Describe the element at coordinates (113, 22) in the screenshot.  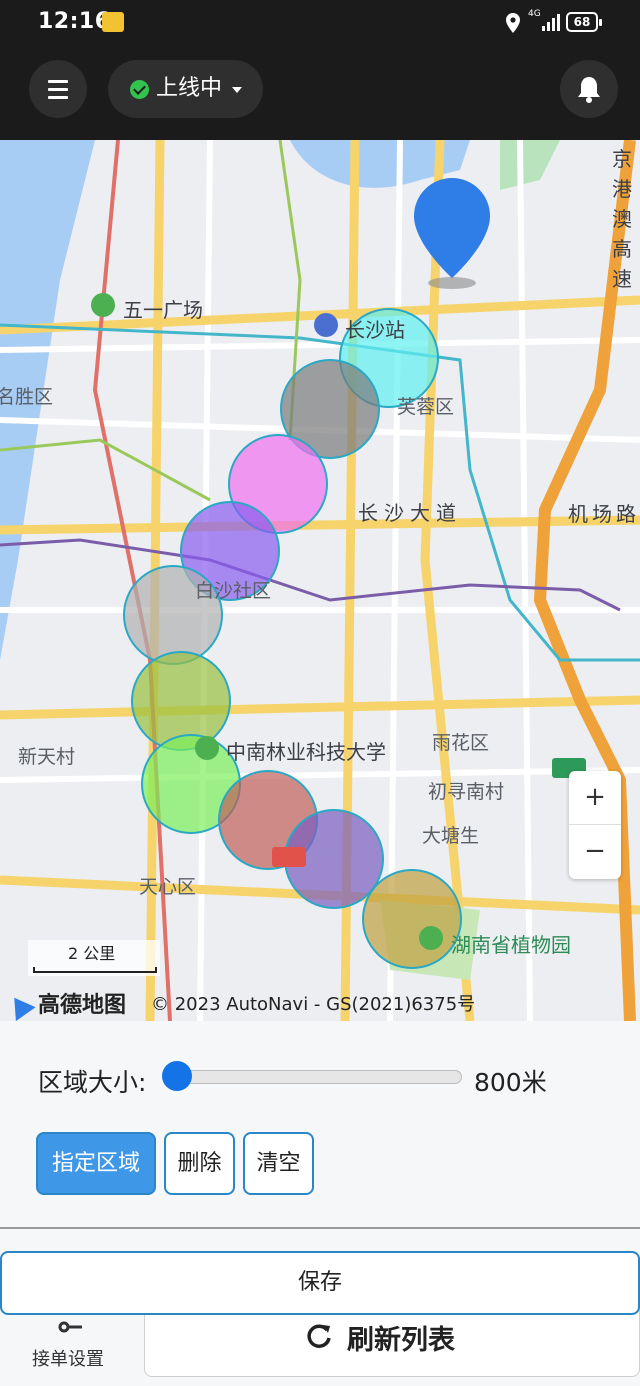
I see `notification-icon` at that location.